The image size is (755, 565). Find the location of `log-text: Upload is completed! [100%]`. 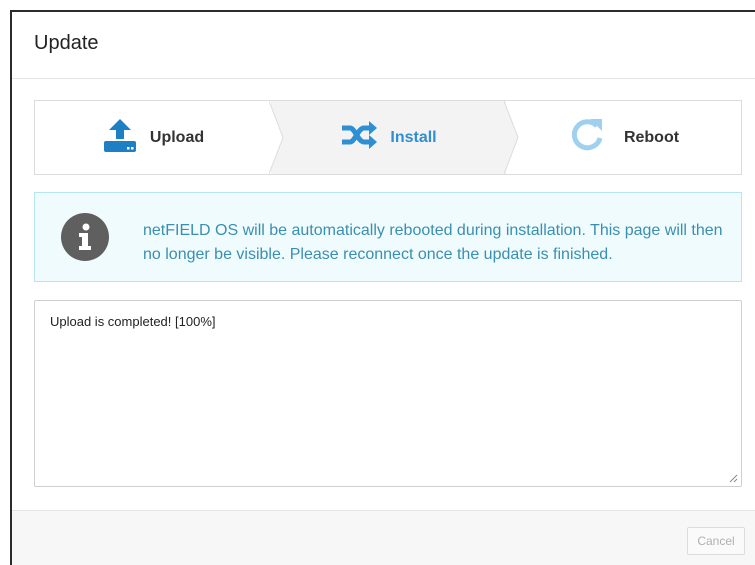

log-text: Upload is completed! [100%] is located at coordinates (133, 321).